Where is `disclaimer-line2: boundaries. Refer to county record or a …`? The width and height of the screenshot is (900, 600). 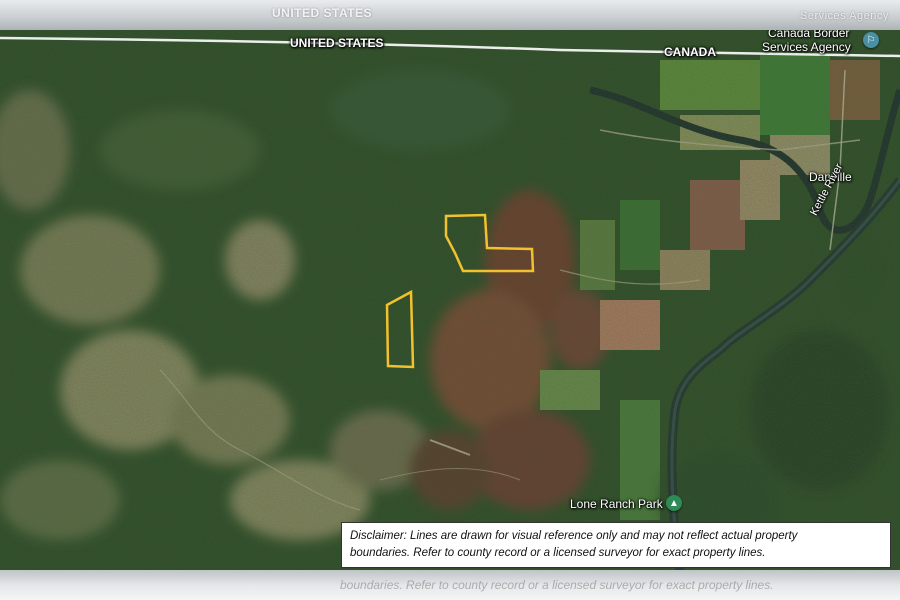 disclaimer-line2: boundaries. Refer to county record or a … is located at coordinates (558, 553).